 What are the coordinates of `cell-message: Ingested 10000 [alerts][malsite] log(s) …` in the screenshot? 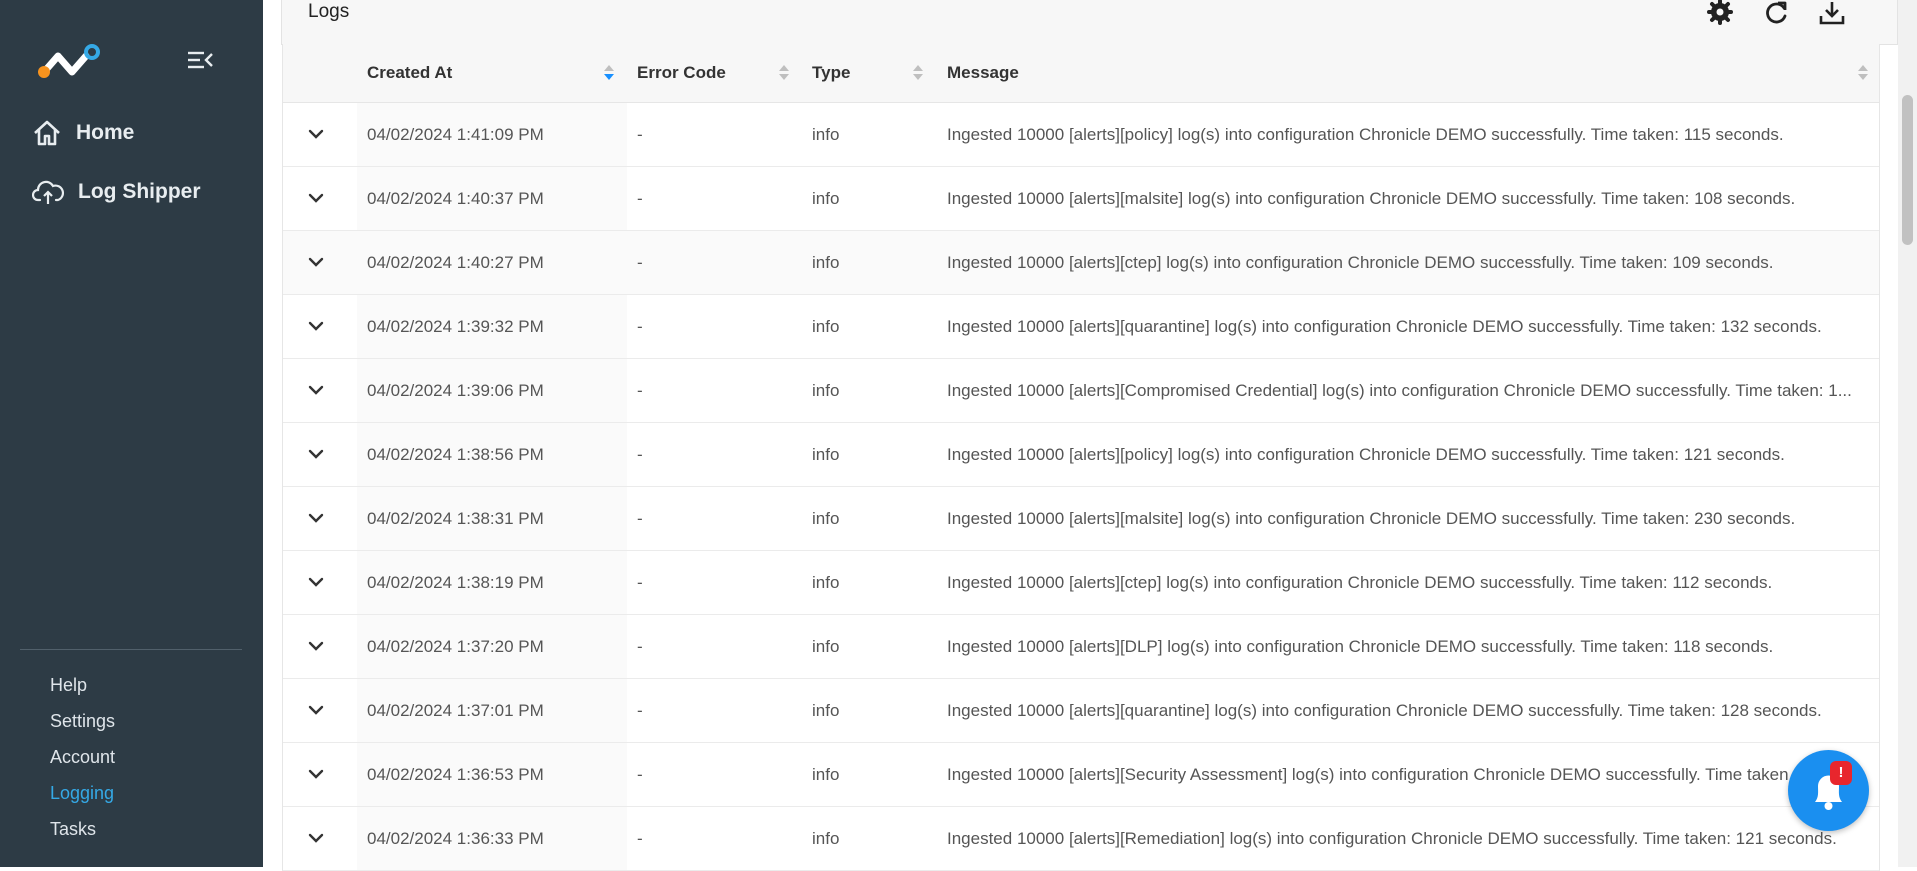 It's located at (1371, 198).